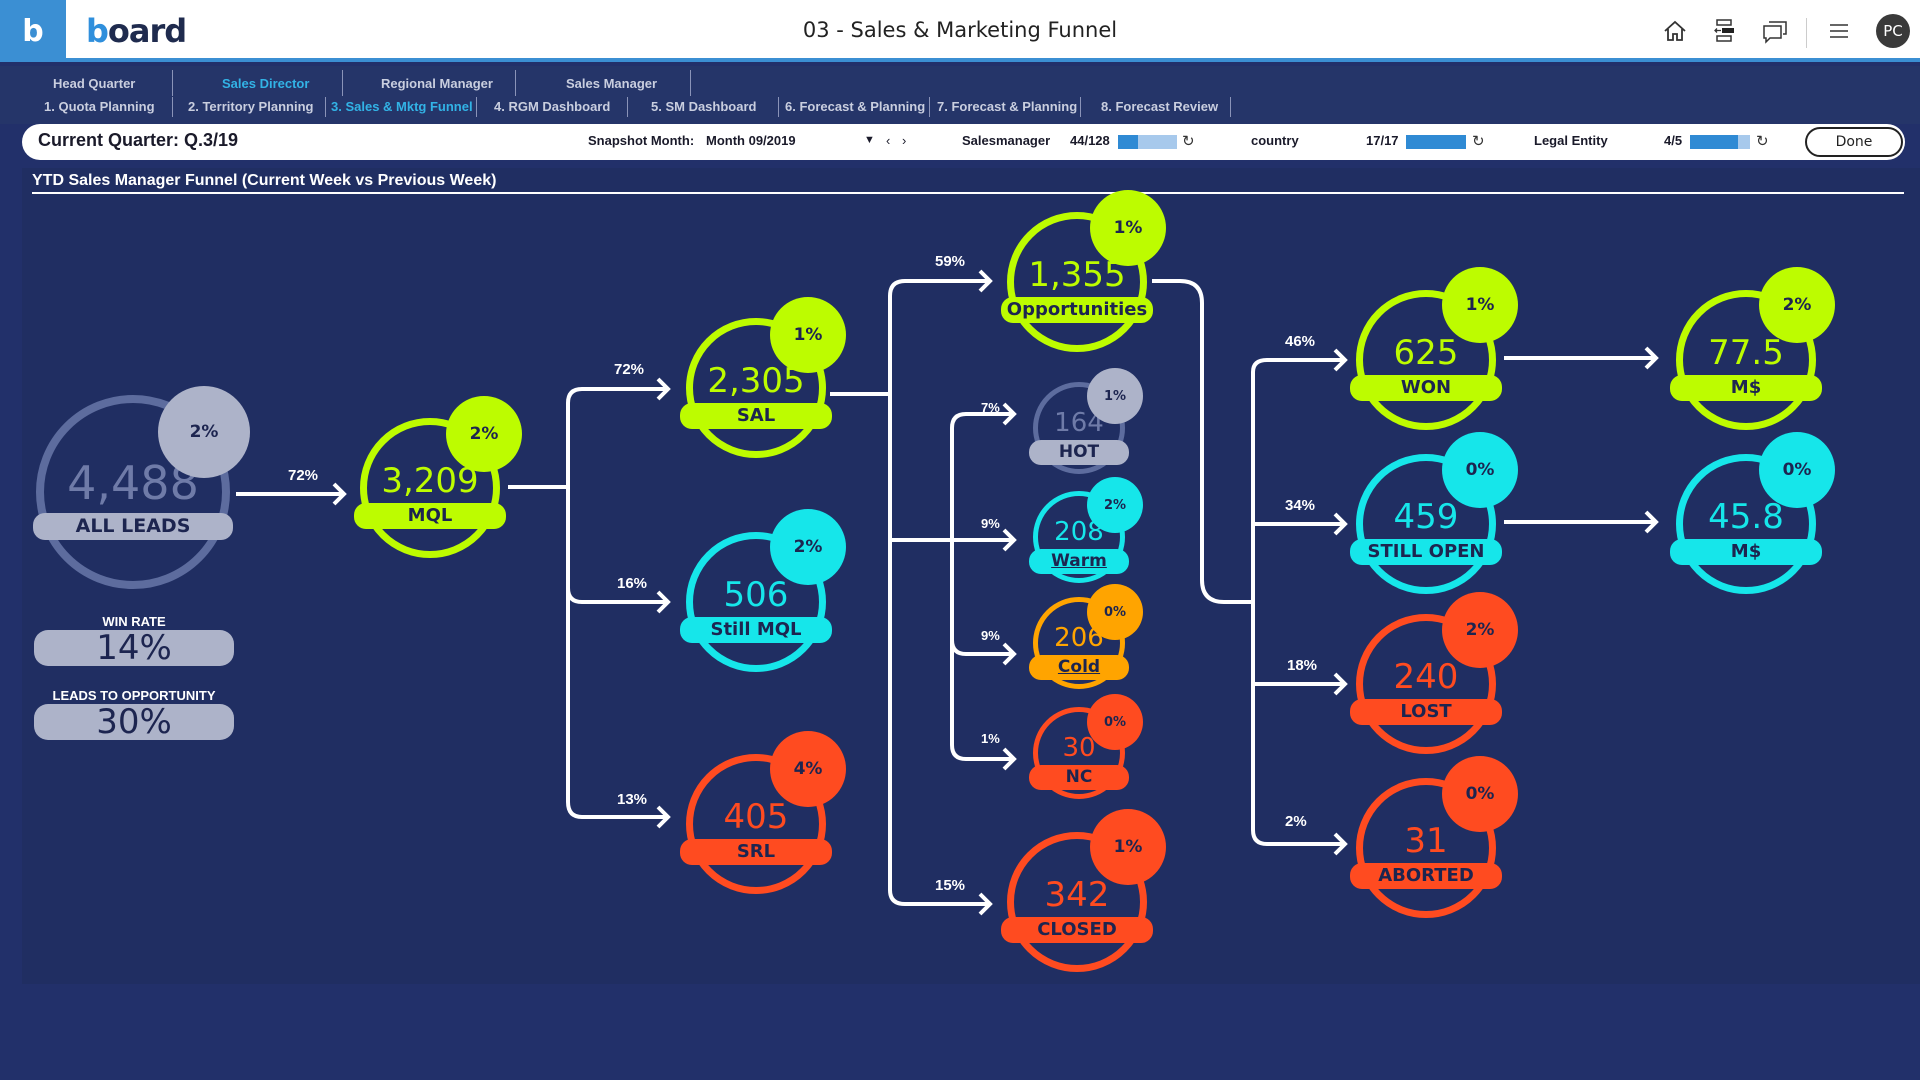 This screenshot has width=1920, height=1080. What do you see at coordinates (1079, 667) in the screenshot?
I see `node-label: Cold` at bounding box center [1079, 667].